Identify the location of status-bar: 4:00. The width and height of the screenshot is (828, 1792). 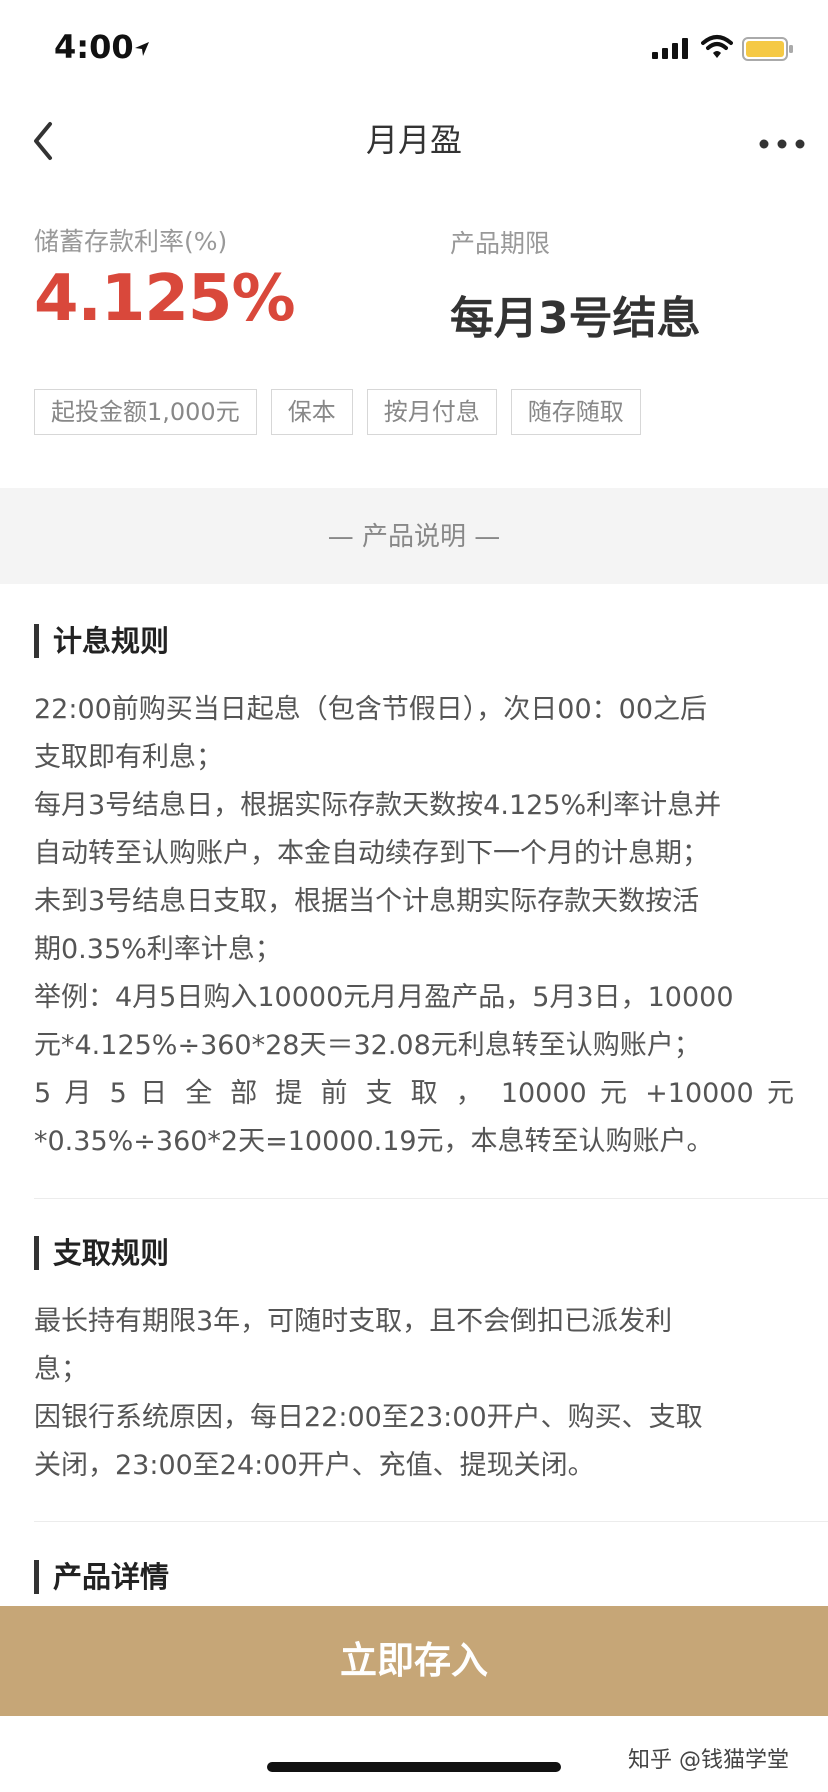
(414, 48).